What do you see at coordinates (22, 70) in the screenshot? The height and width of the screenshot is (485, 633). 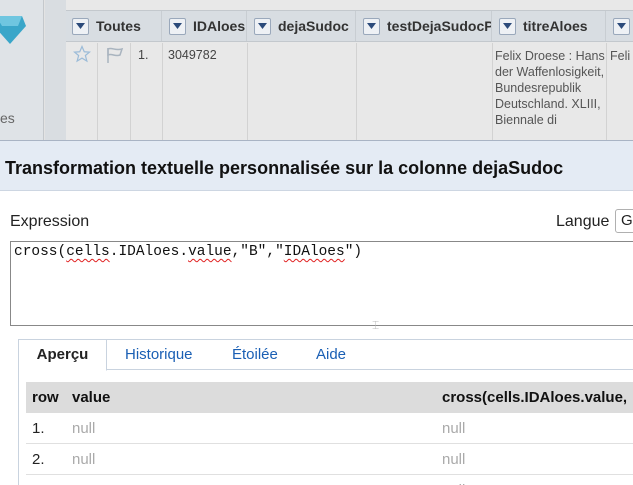 I see `left-panel: es` at bounding box center [22, 70].